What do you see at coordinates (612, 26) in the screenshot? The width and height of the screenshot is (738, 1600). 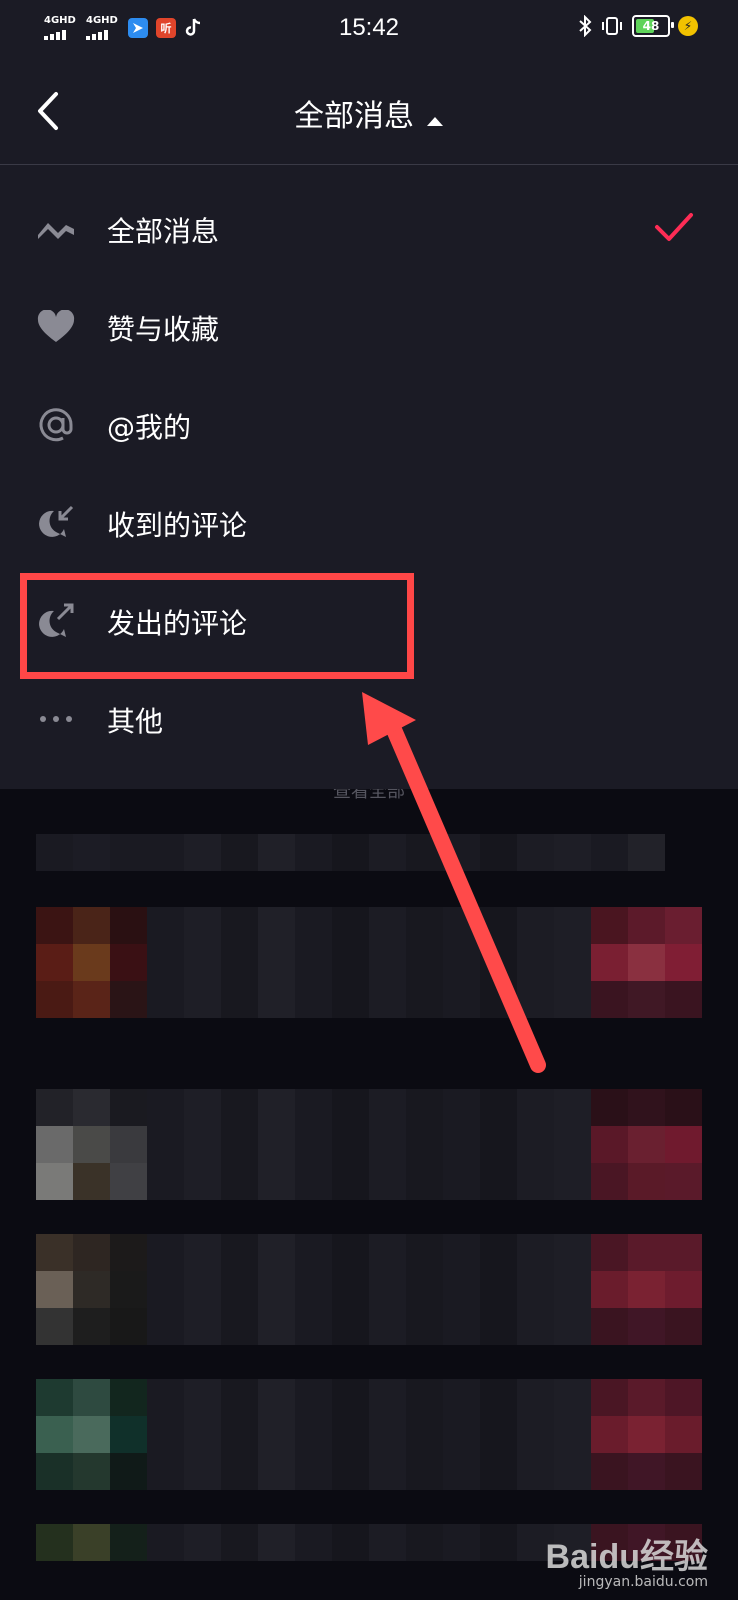 I see `vibrate-icon` at bounding box center [612, 26].